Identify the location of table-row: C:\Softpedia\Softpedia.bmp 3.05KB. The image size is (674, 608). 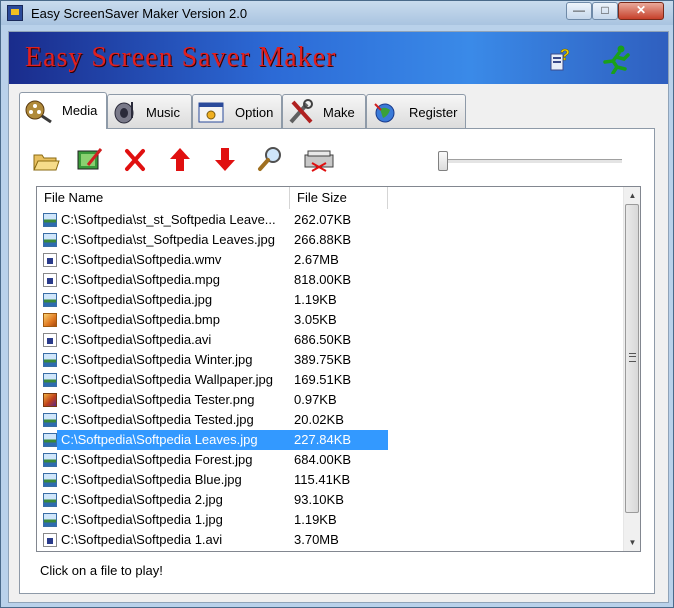
(330, 320).